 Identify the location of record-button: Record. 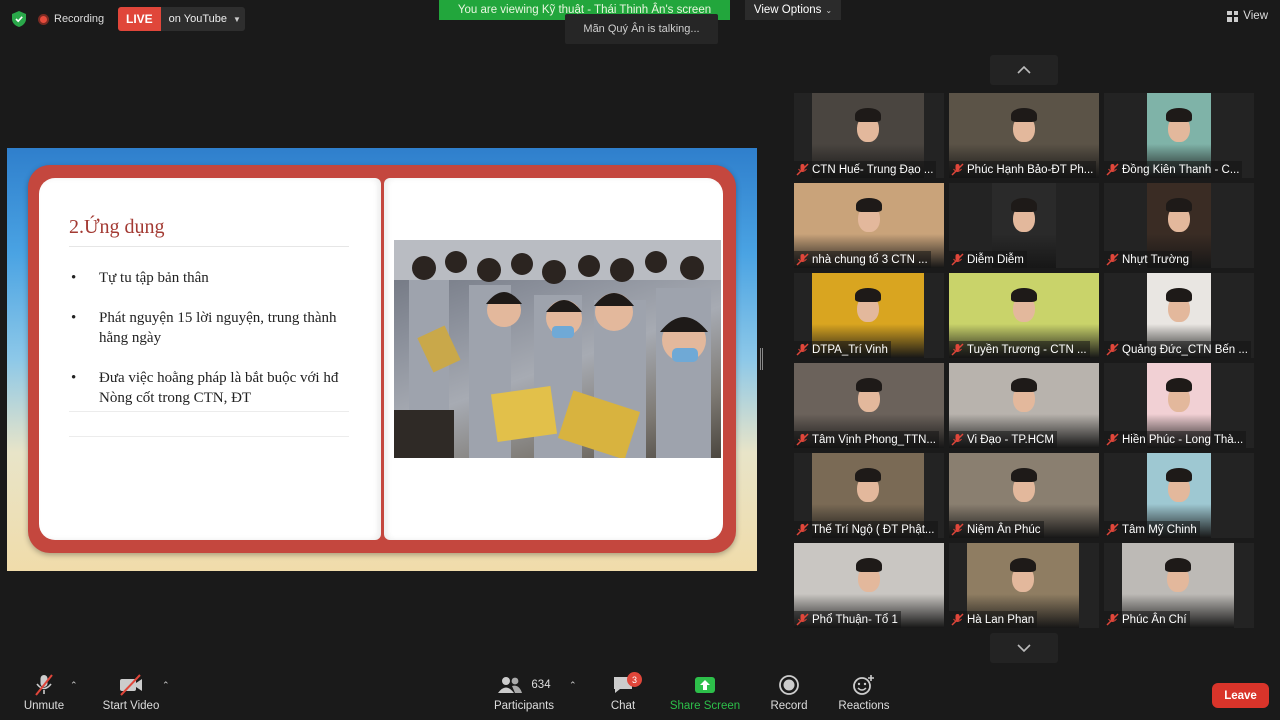
(789, 694).